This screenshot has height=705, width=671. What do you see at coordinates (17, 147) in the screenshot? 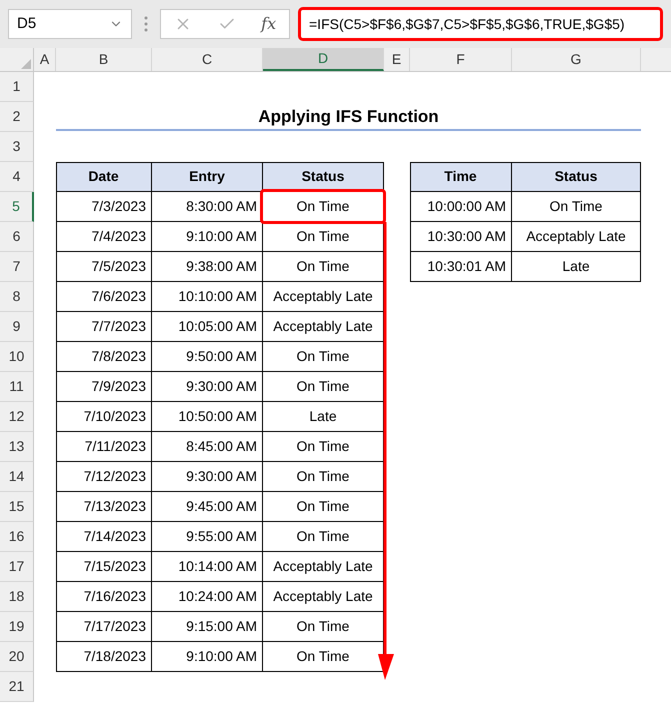
I see `row-header: 3` at bounding box center [17, 147].